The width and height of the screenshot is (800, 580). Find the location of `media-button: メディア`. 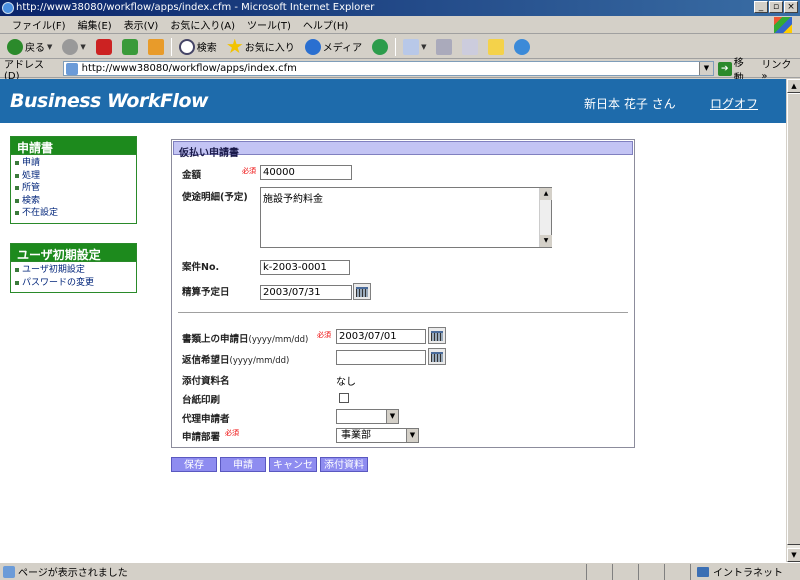

media-button: メディア is located at coordinates (333, 46).